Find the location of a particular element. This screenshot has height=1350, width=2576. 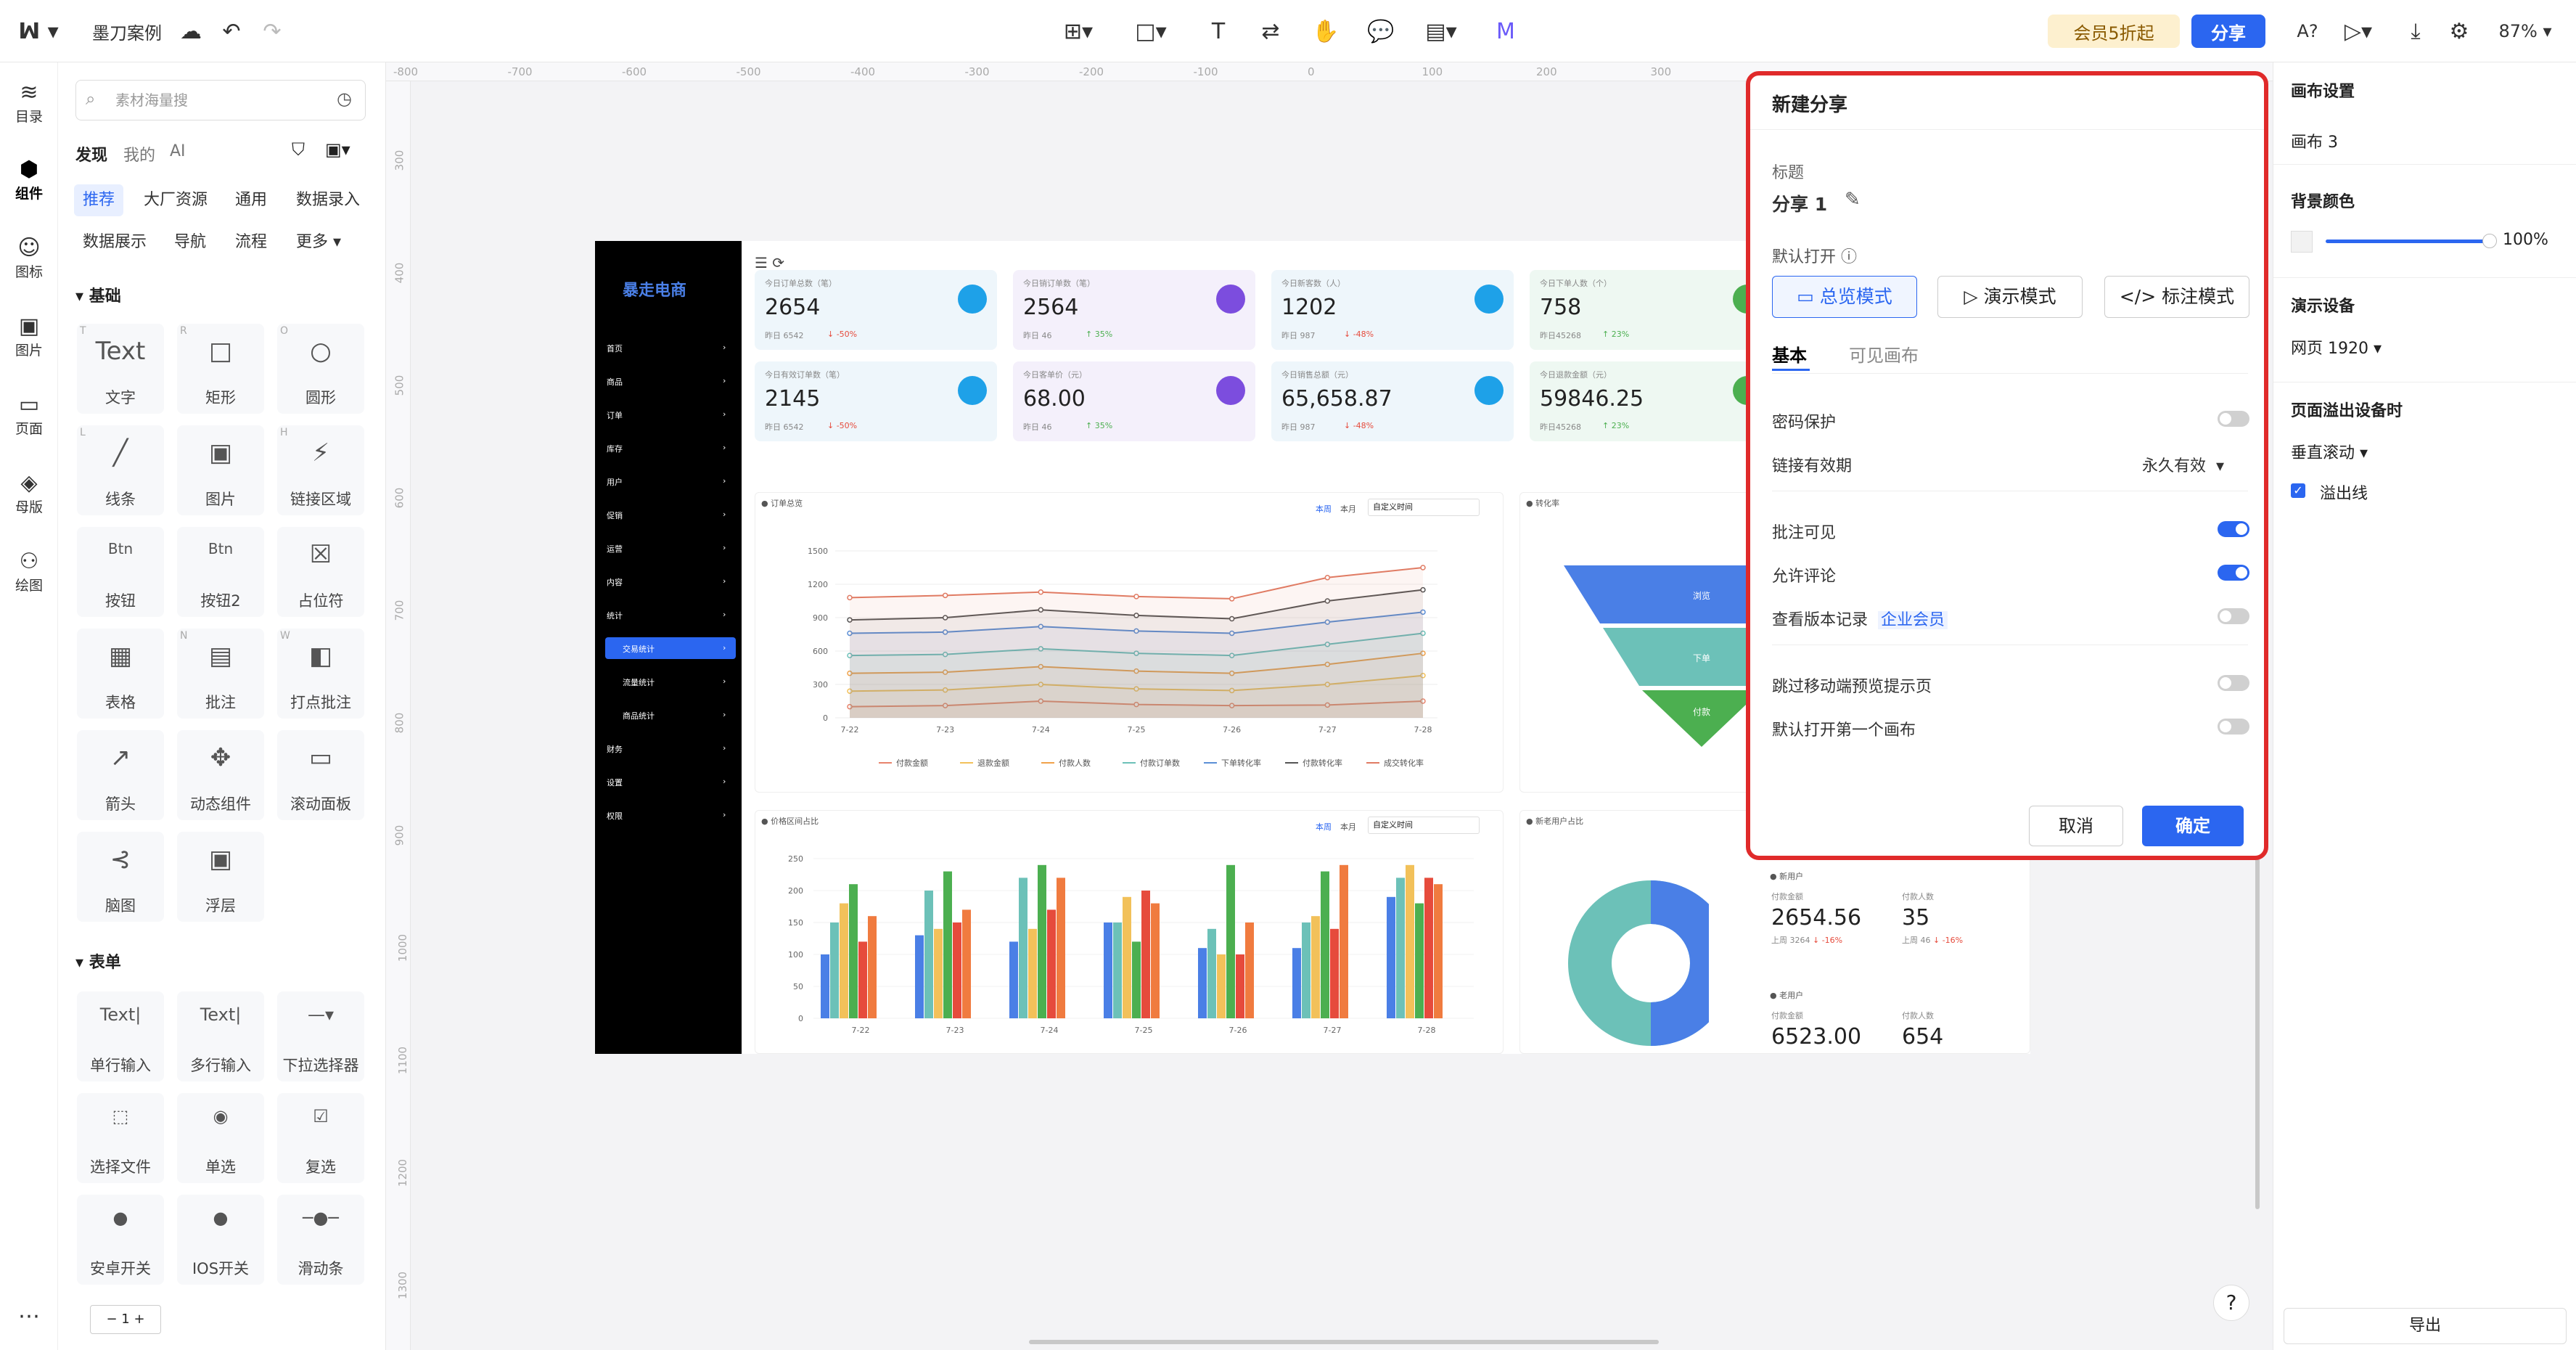

bg-color-swatch is located at coordinates (2302, 242).